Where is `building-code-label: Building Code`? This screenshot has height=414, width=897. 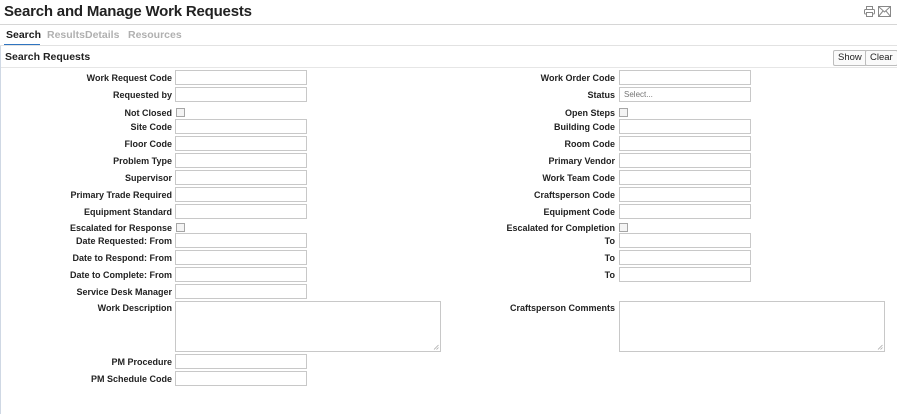 building-code-label: Building Code is located at coordinates (584, 127).